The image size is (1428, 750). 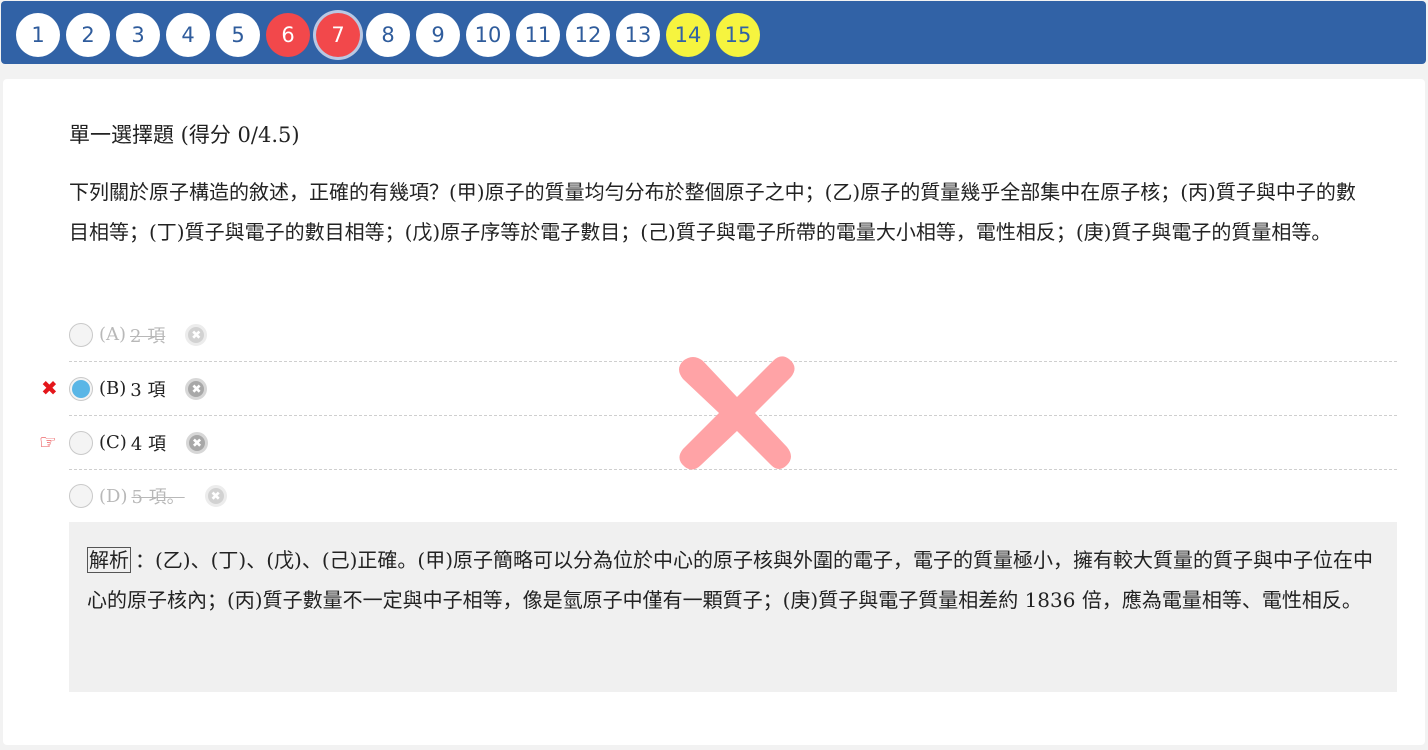 I want to click on question-number-button: 5, so click(x=238, y=35).